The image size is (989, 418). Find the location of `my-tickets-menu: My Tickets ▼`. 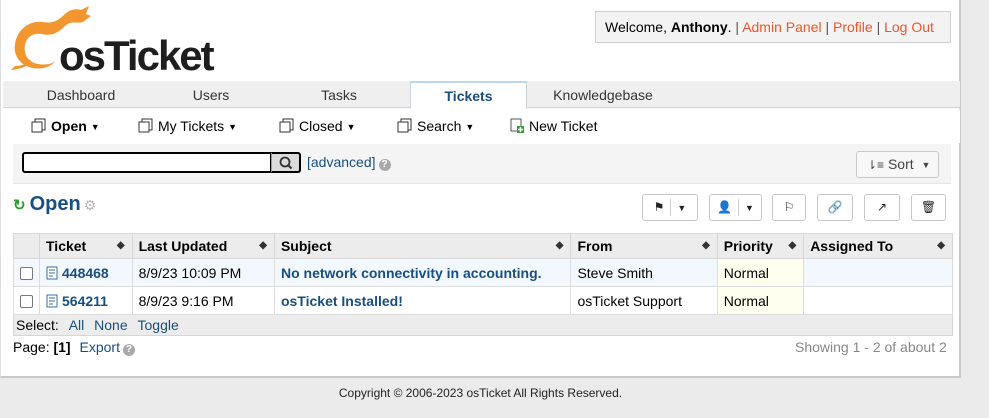

my-tickets-menu: My Tickets ▼ is located at coordinates (187, 126).